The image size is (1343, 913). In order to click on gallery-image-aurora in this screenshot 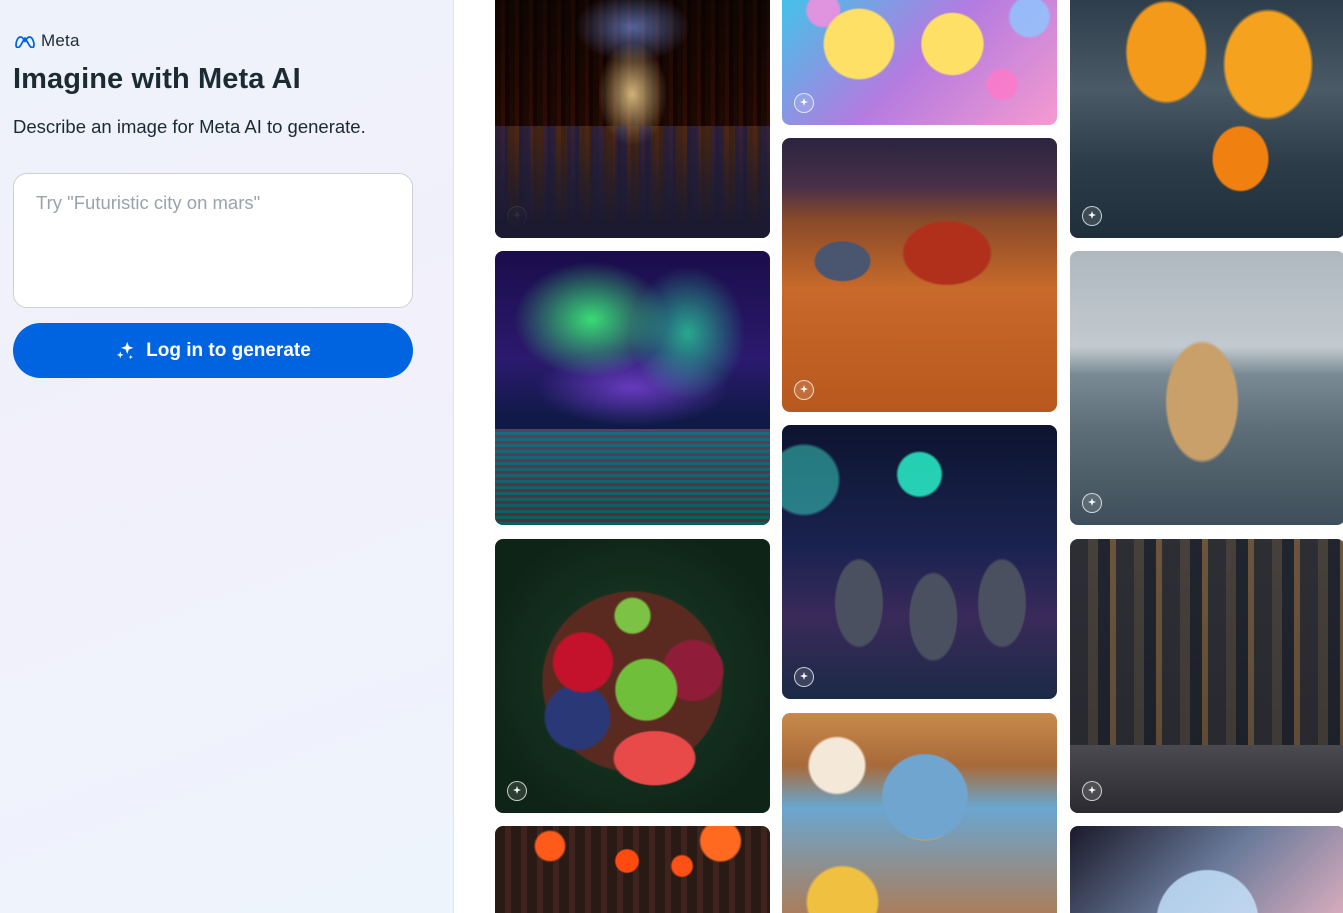, I will do `click(632, 388)`.